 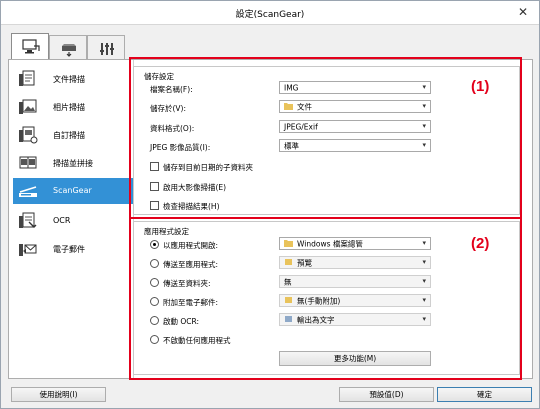 I want to click on ok-button: 確定, so click(x=484, y=394).